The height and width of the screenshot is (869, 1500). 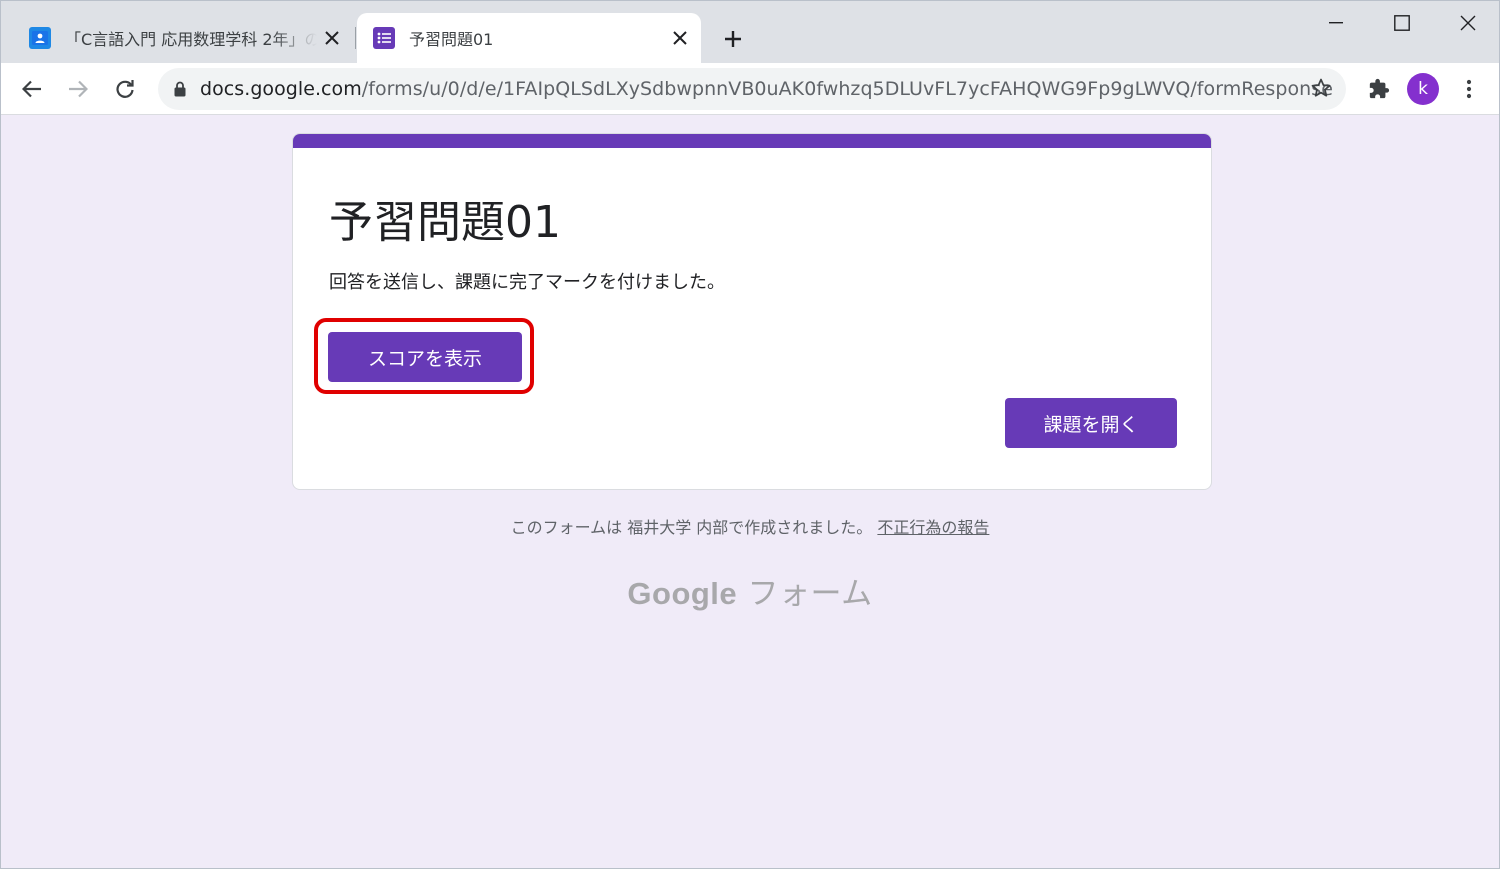 I want to click on browser-menu-button, so click(x=1469, y=89).